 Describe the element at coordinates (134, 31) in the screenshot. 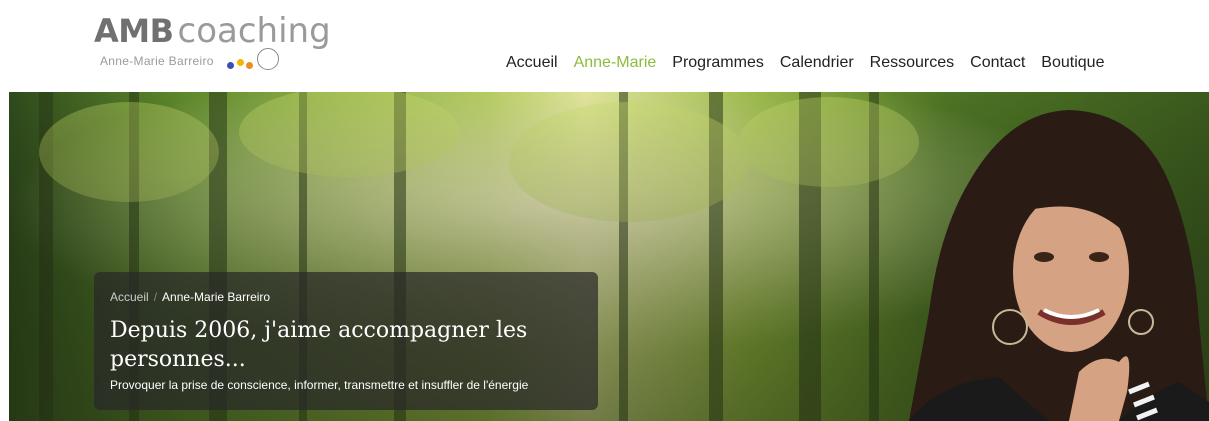

I see `logo-brand: AMB` at that location.